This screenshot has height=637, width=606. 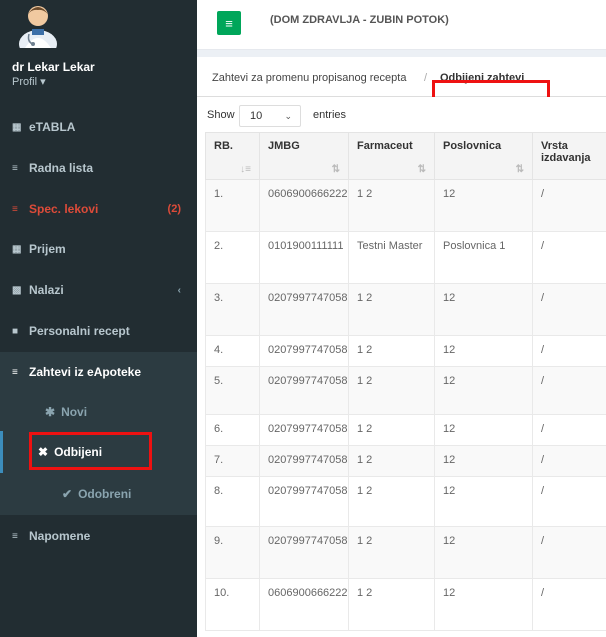 What do you see at coordinates (229, 23) in the screenshot?
I see `hamburger-icon: ≡` at bounding box center [229, 23].